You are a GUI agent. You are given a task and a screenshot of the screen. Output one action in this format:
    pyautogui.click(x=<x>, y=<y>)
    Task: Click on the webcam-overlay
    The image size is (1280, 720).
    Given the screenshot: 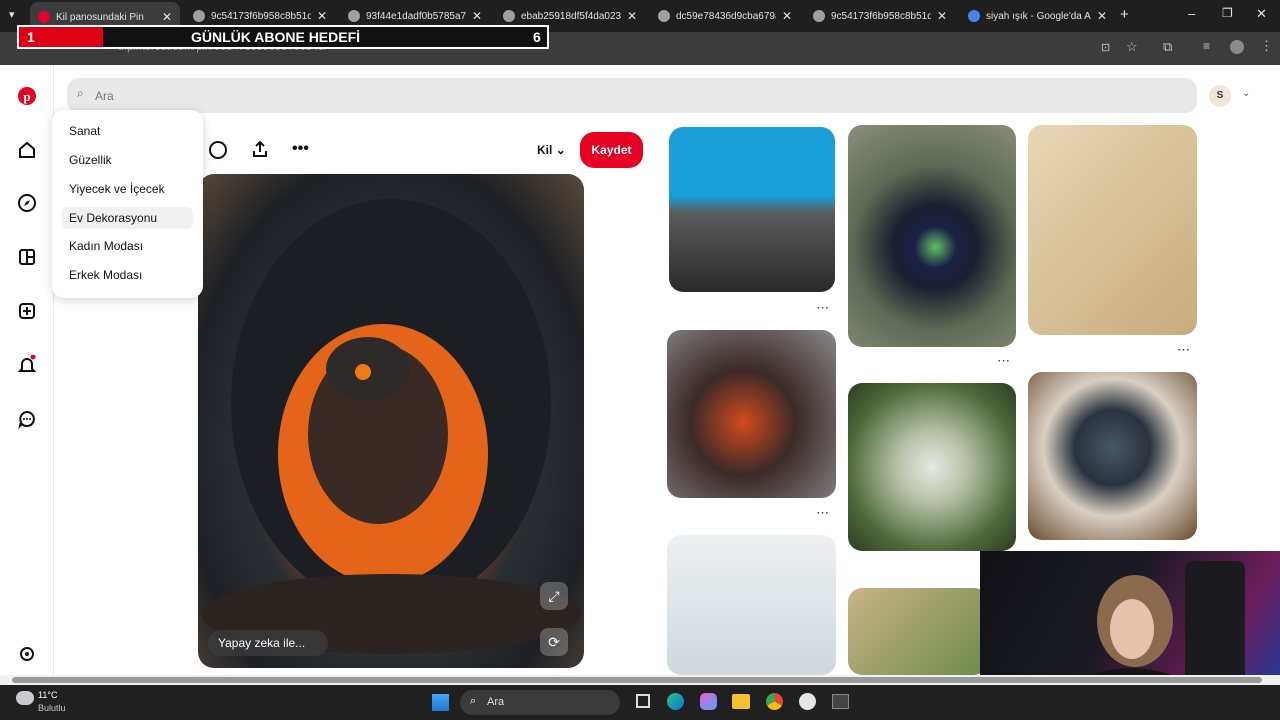 What is the action you would take?
    pyautogui.click(x=1130, y=618)
    